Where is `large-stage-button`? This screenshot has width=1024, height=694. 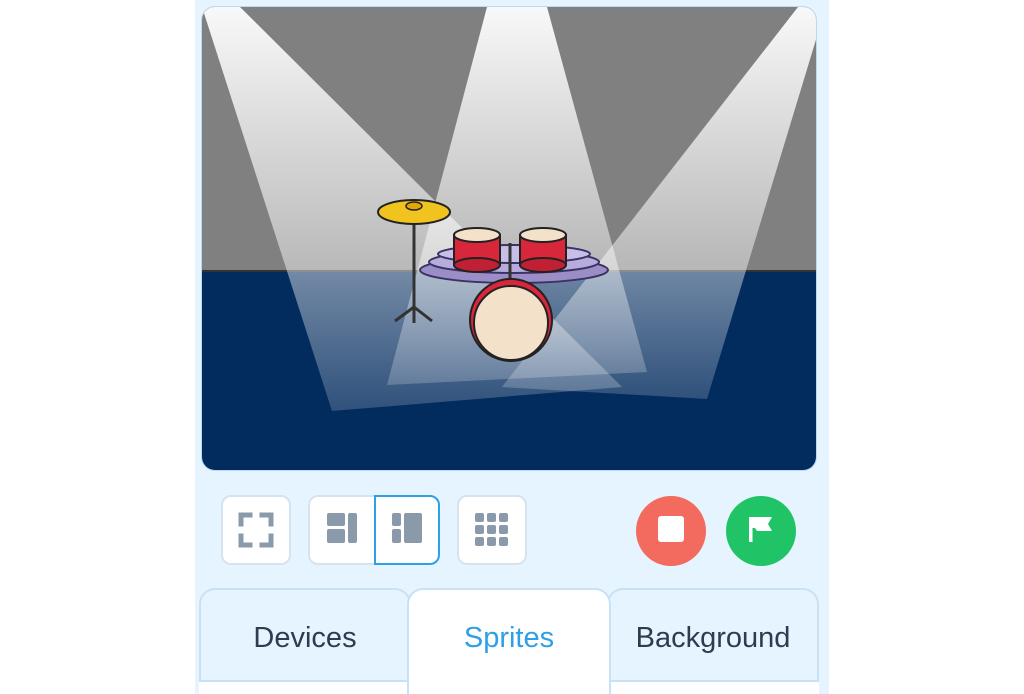 large-stage-button is located at coordinates (407, 530).